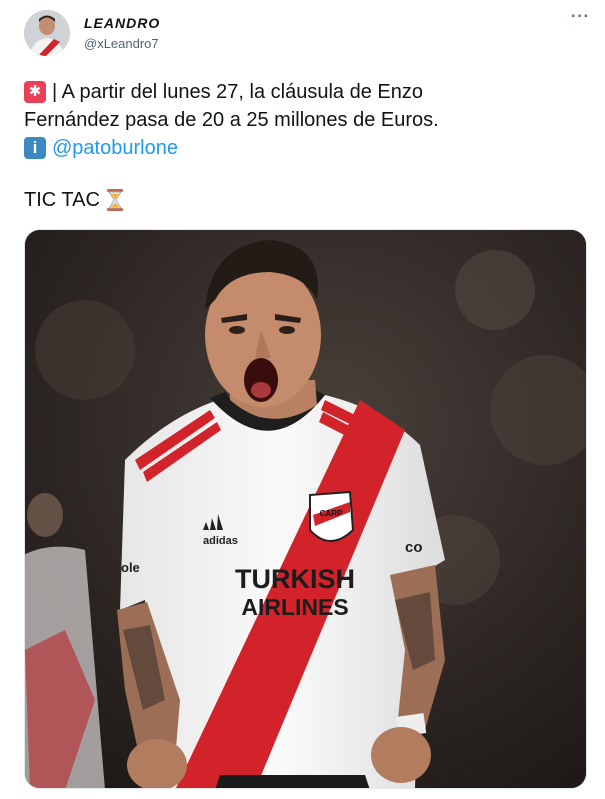 The height and width of the screenshot is (799, 605). I want to click on police-siren-icon, so click(35, 92).